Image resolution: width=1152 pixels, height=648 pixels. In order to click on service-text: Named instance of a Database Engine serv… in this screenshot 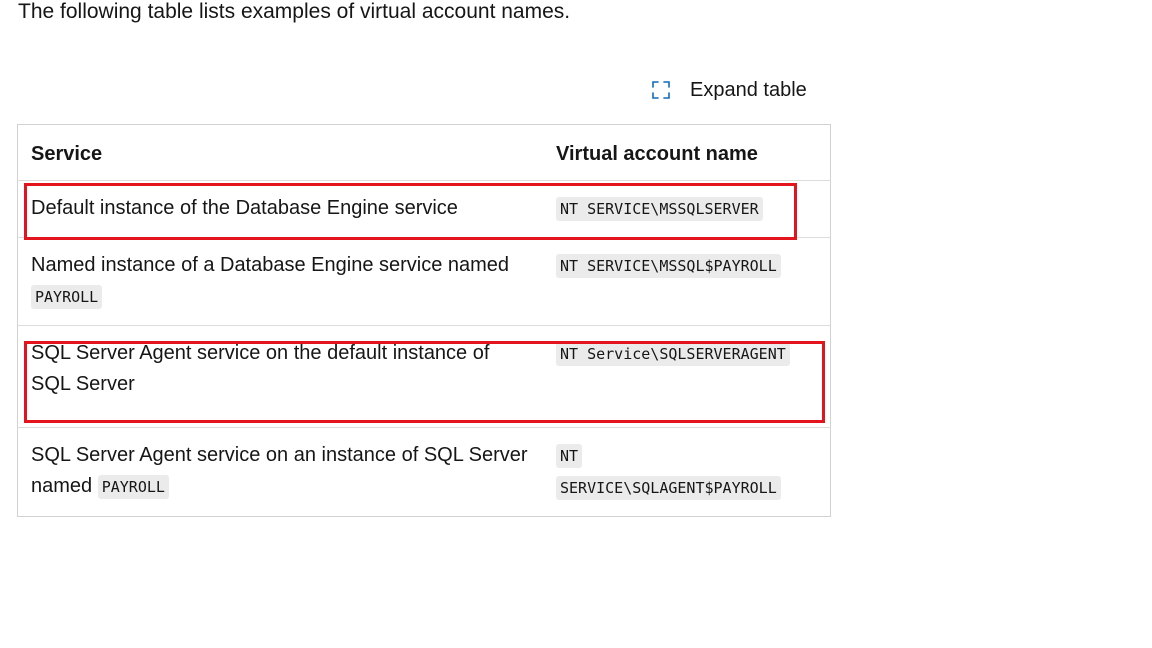, I will do `click(270, 265)`.